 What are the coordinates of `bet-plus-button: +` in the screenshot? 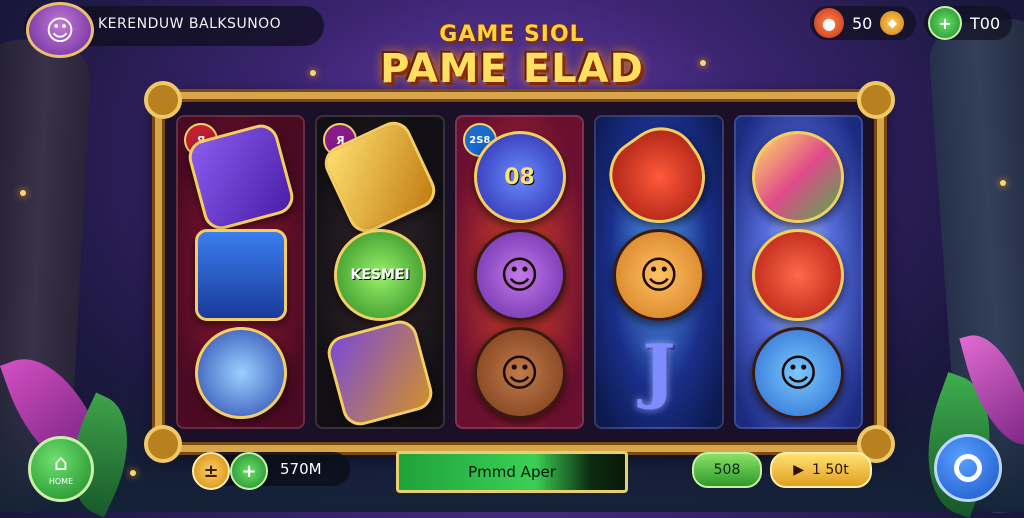 It's located at (249, 471).